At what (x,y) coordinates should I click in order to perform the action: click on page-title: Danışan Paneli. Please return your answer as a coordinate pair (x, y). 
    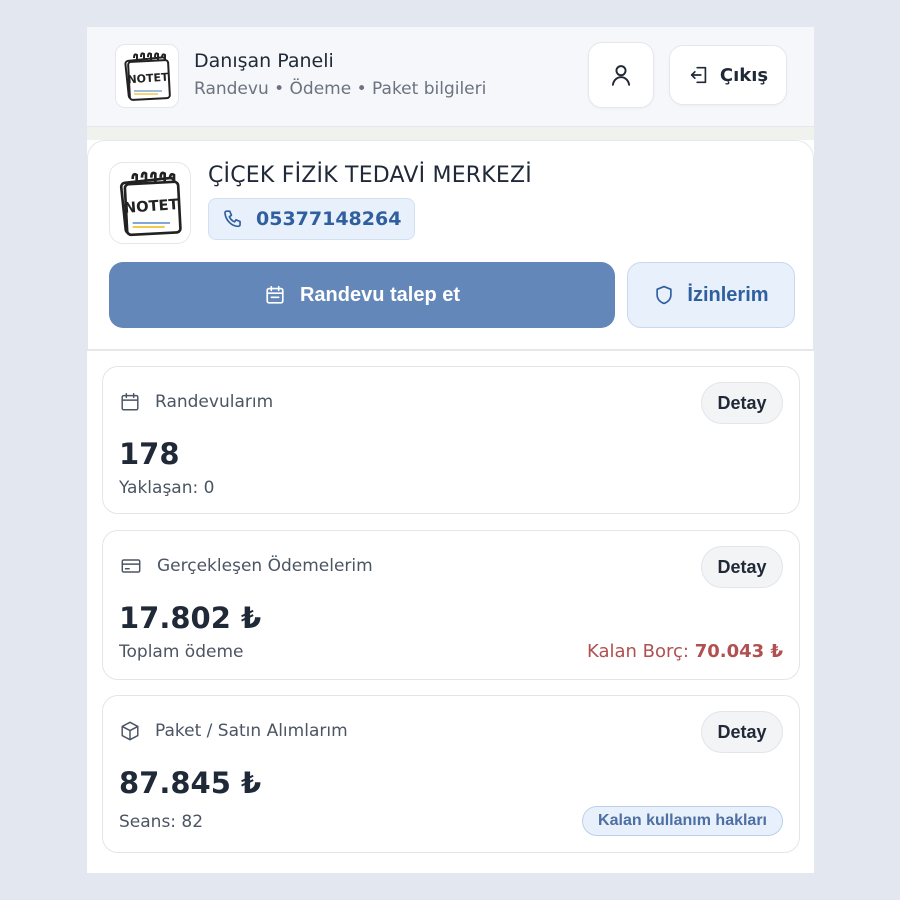
    Looking at the image, I should click on (264, 61).